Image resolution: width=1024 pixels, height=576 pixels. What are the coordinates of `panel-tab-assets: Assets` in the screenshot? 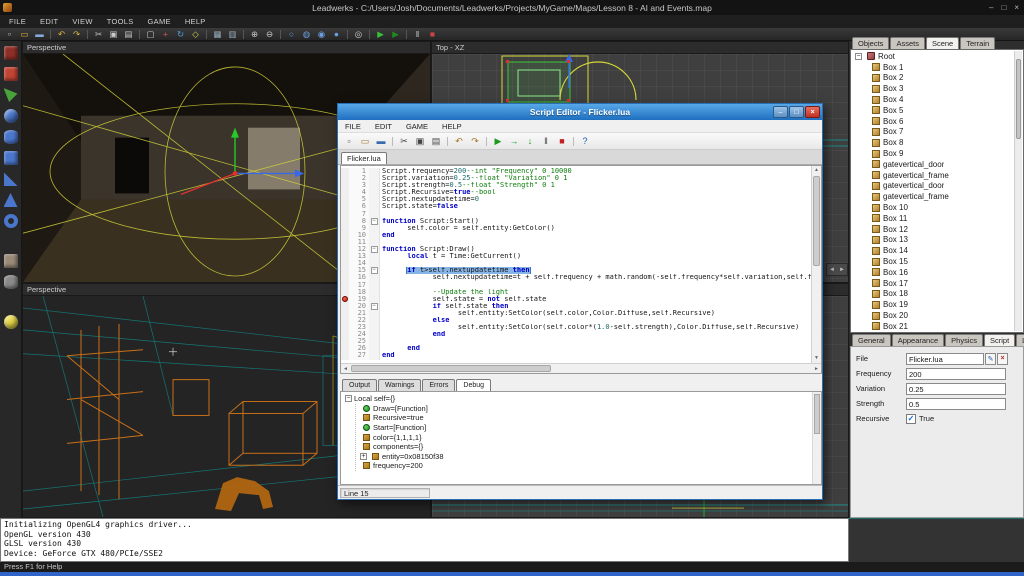 It's located at (907, 43).